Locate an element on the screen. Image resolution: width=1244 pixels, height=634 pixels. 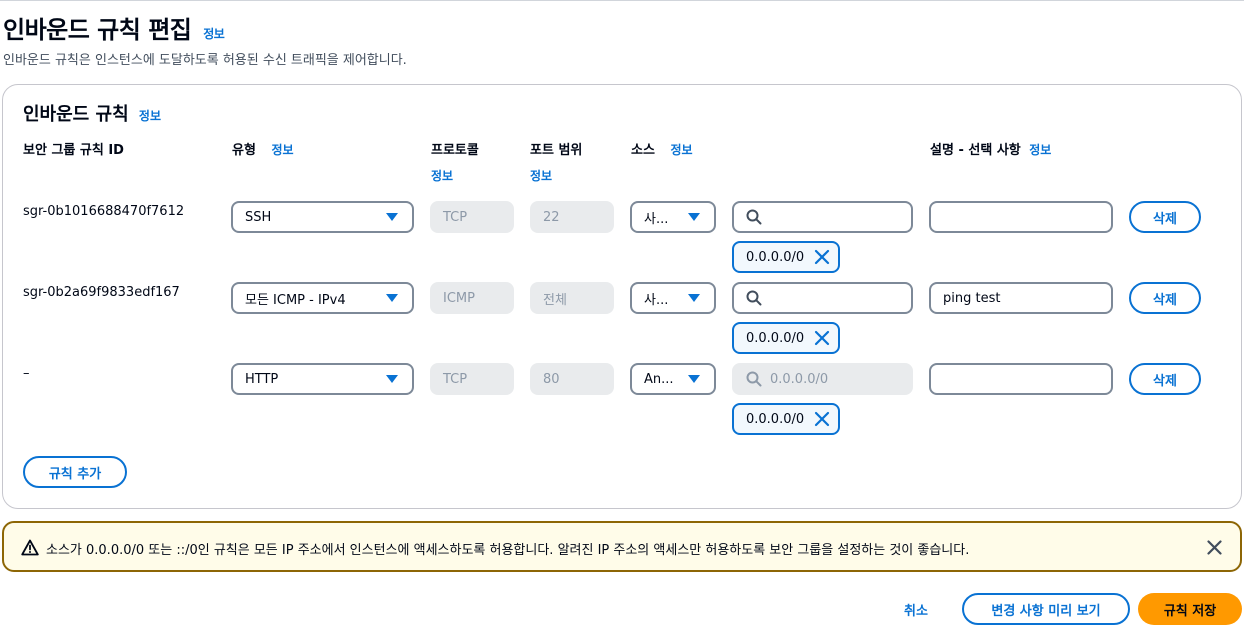
column-header-type: 유형 정보 is located at coordinates (263, 148).